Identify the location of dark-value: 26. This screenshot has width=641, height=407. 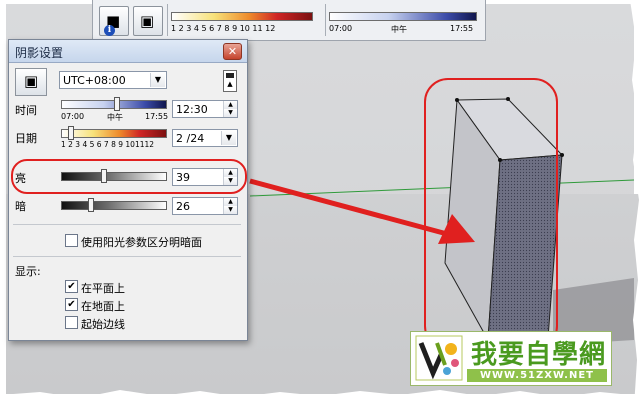
(183, 206).